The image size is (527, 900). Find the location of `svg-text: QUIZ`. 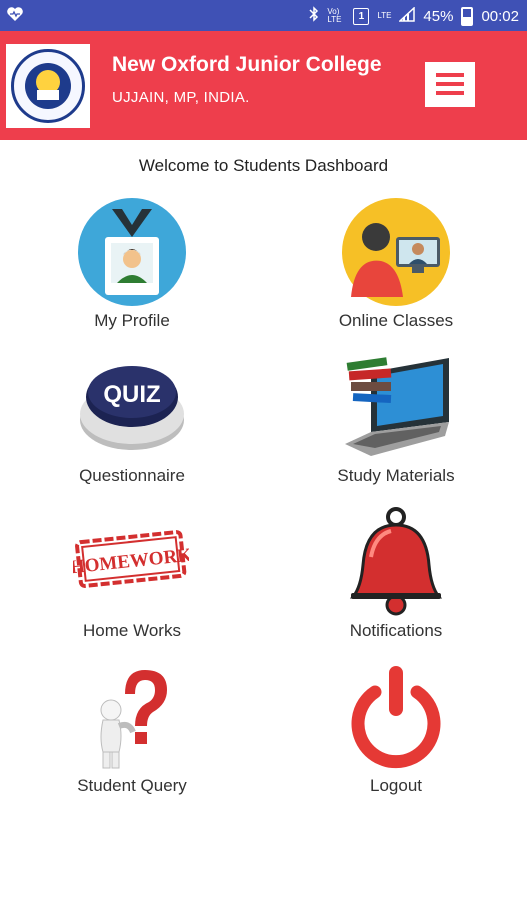

svg-text: QUIZ is located at coordinates (131, 394).